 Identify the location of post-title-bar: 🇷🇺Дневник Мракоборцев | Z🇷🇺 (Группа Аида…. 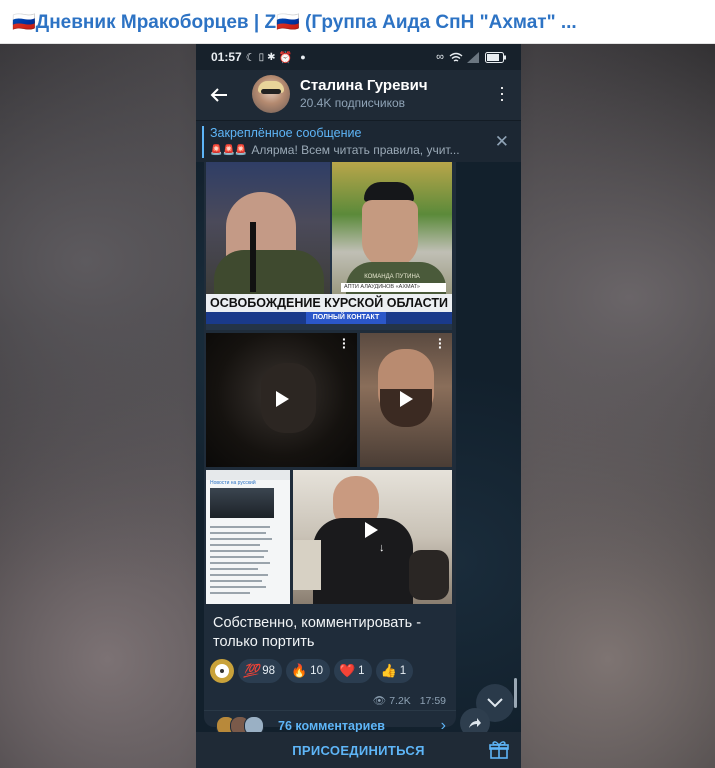
(357, 22).